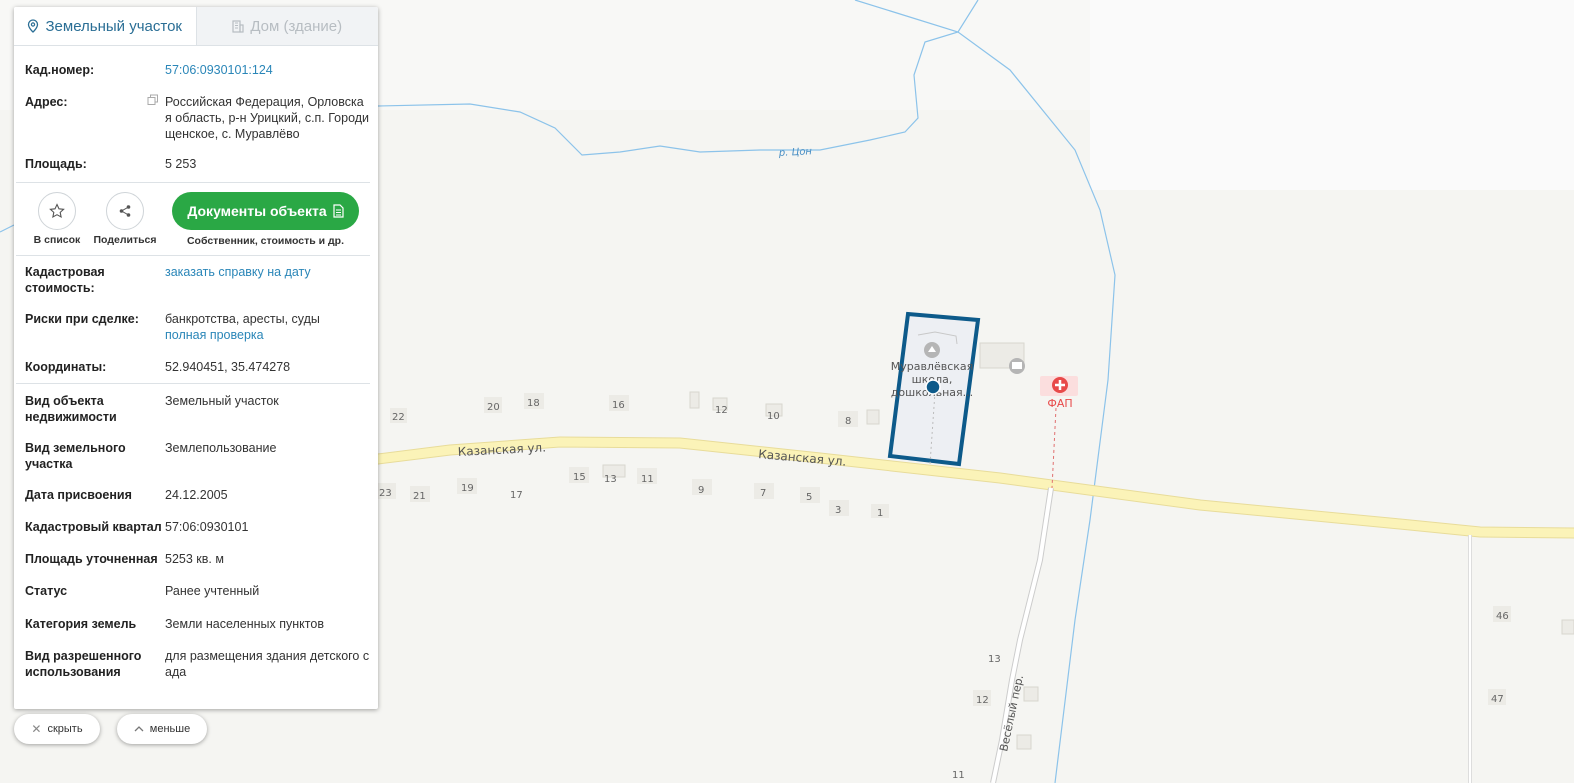 Image resolution: width=1574 pixels, height=783 pixels. Describe the element at coordinates (467, 488) in the screenshot. I see `house-number: 19` at that location.